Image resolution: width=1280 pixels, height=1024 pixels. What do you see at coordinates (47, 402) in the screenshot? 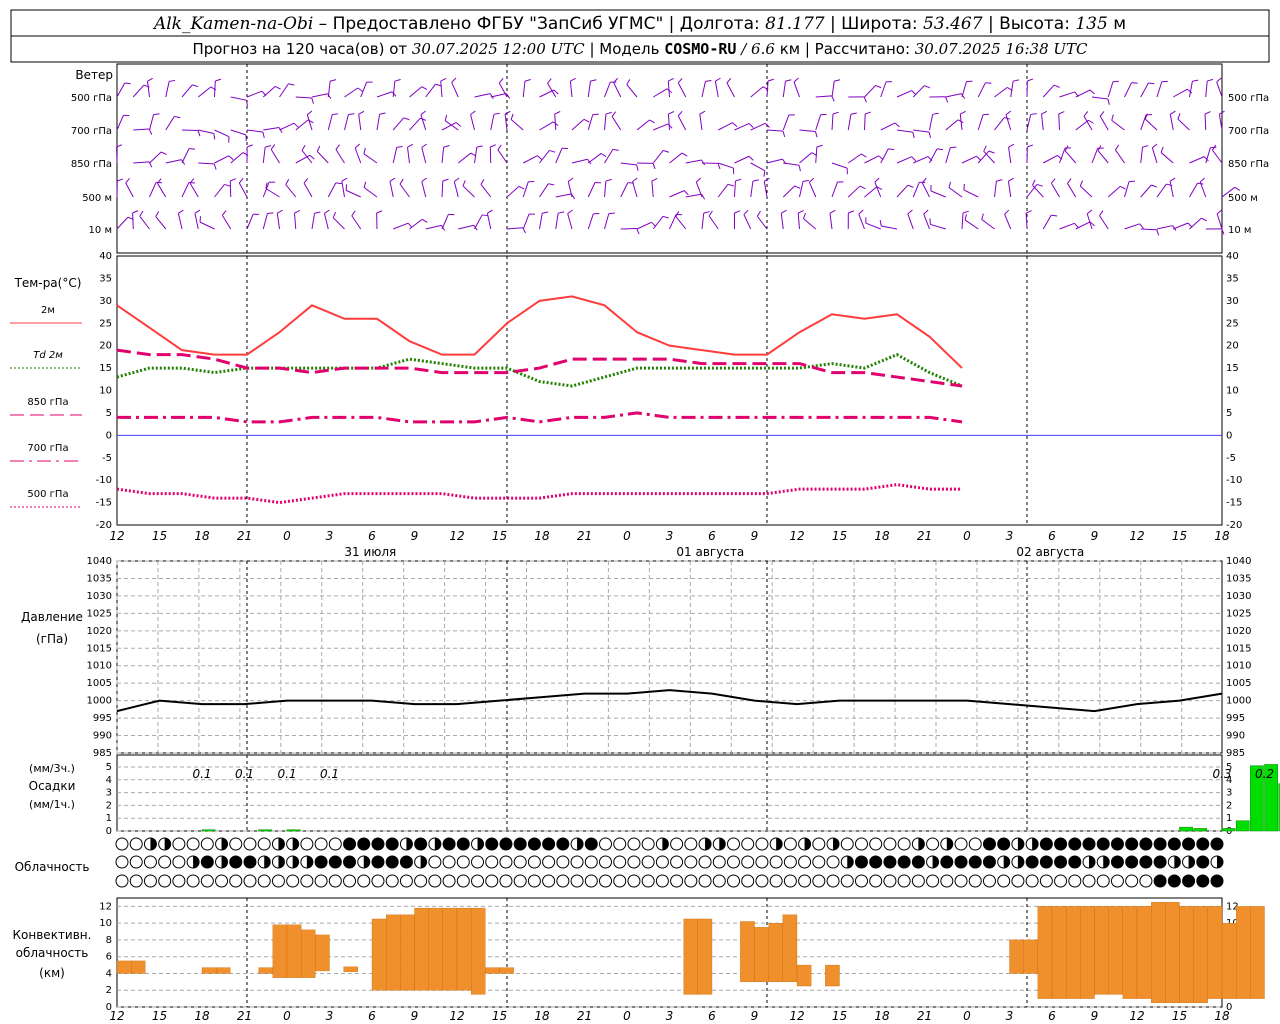
I see `legend-label: 850 гПа` at bounding box center [47, 402].